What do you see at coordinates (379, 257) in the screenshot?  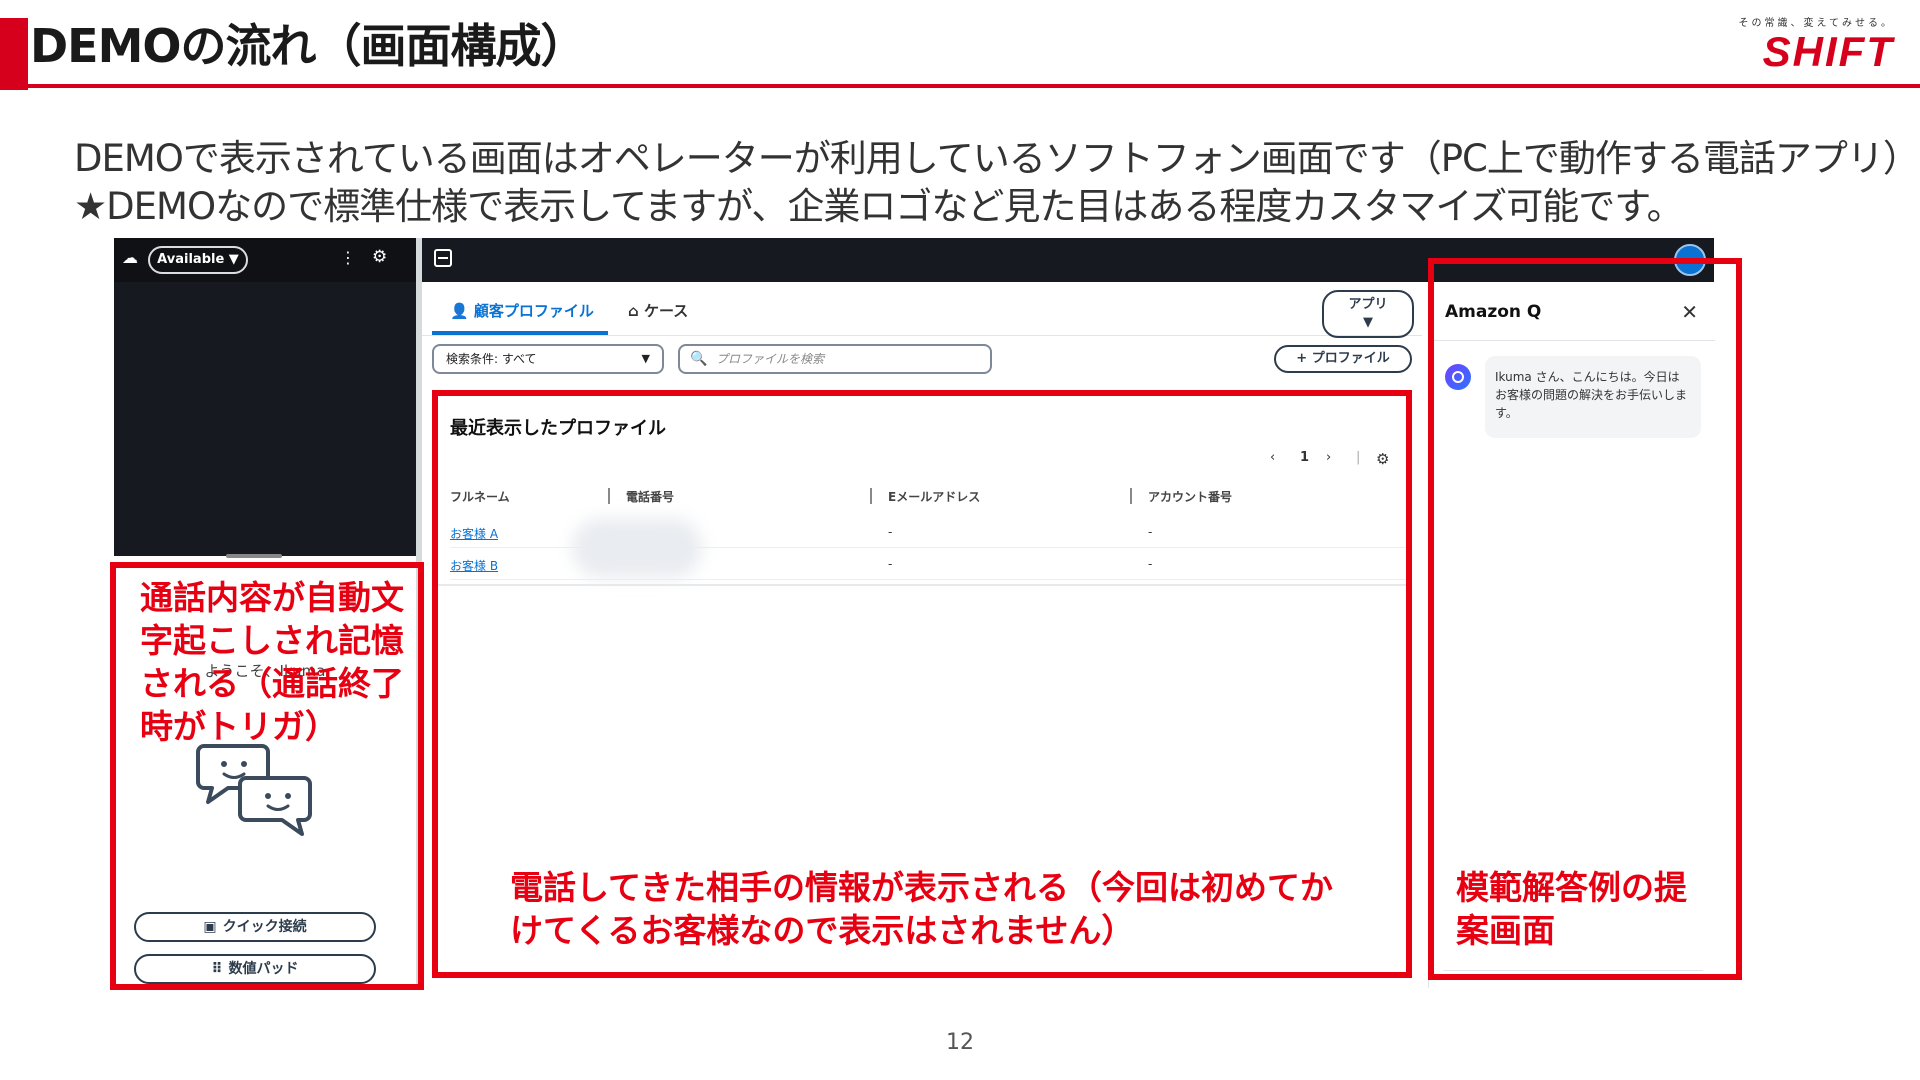 I see `gear-icon: ⚙` at bounding box center [379, 257].